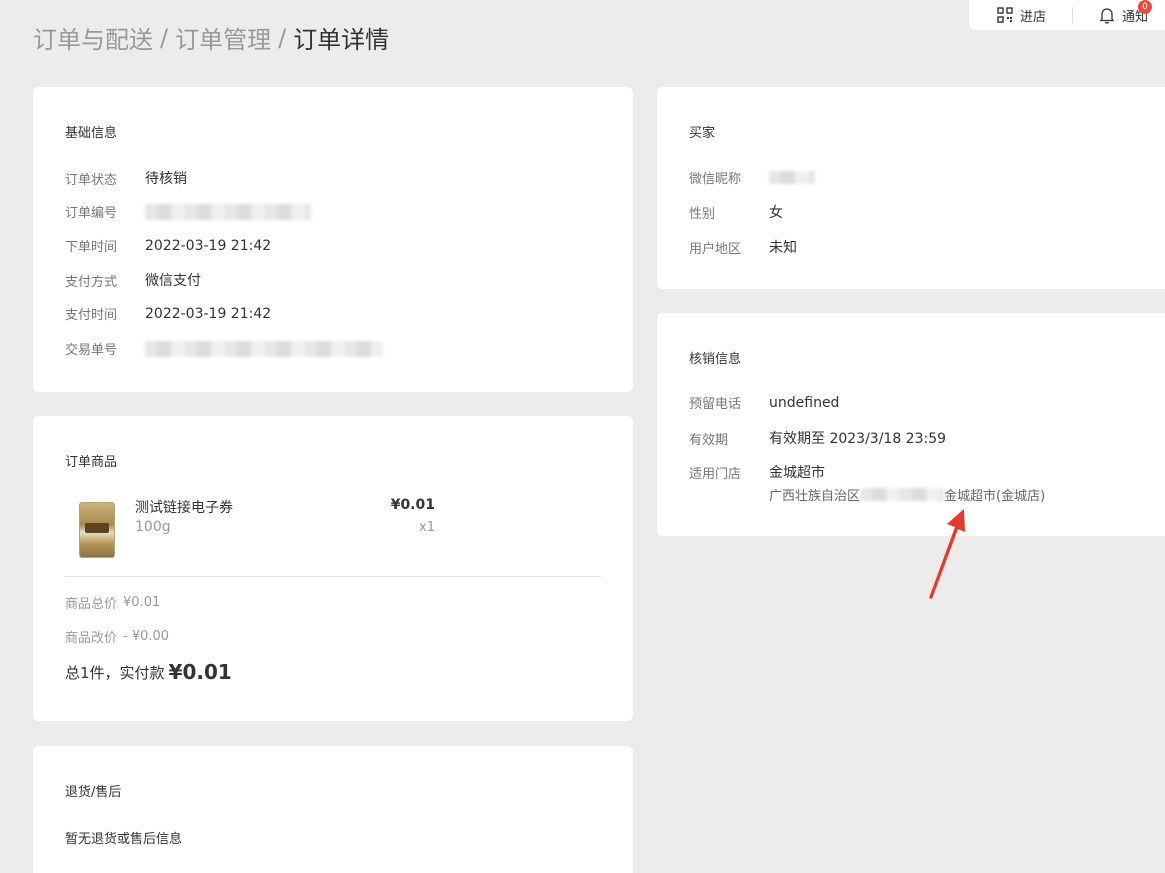  I want to click on basic-info-title: 基础信息, so click(91, 133).